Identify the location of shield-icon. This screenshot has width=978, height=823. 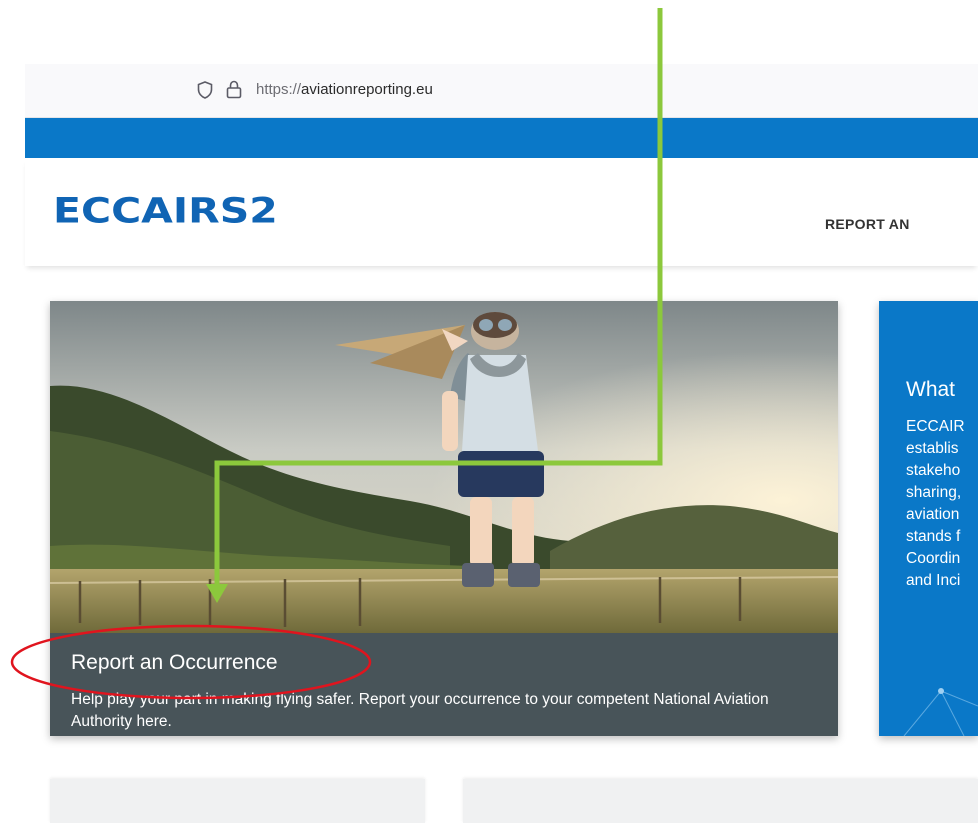
(205, 90).